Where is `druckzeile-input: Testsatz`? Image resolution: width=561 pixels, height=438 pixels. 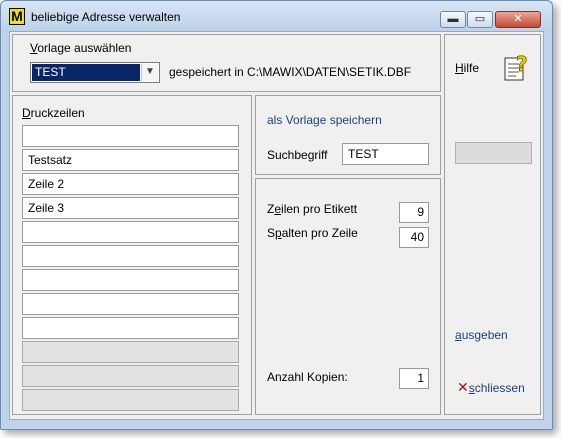
druckzeile-input: Testsatz is located at coordinates (130, 160).